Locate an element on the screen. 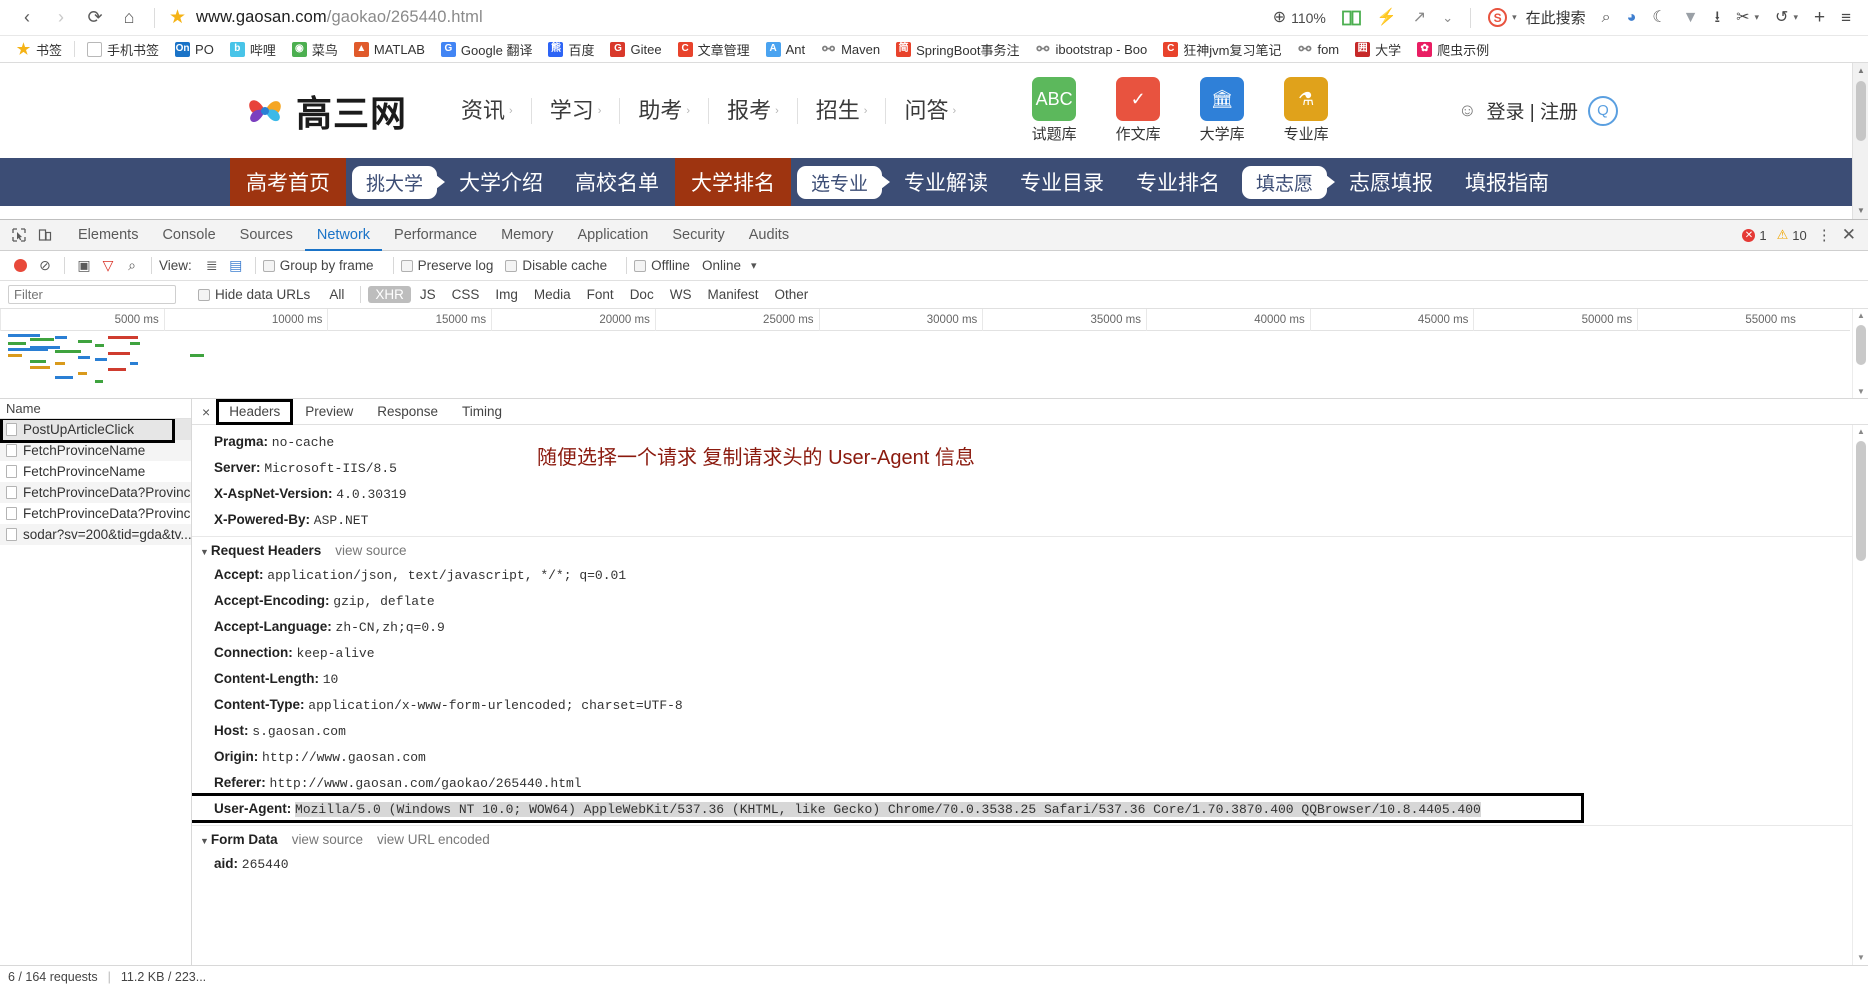 This screenshot has width=1868, height=987. site-nav-item: 学习 › is located at coordinates (576, 110).